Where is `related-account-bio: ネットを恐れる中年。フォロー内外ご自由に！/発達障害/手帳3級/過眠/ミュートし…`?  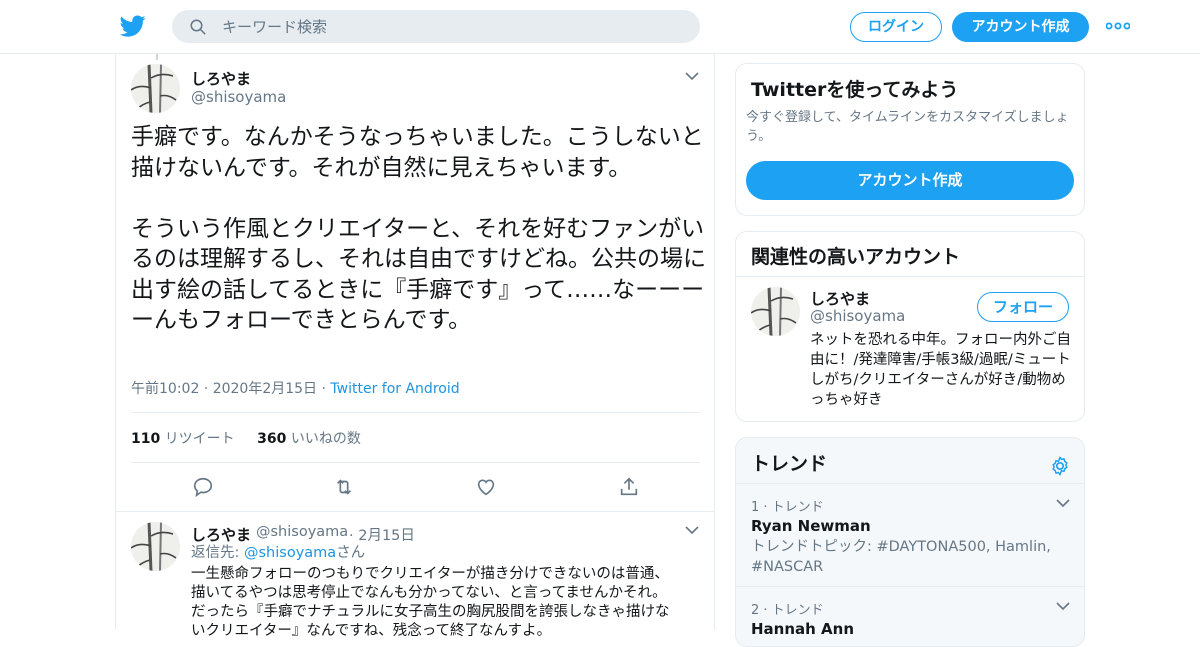
related-account-bio: ネットを恐れる中年。フォロー内外ご自由に！/発達障害/手帳3級/過眠/ミュートし… is located at coordinates (940, 370).